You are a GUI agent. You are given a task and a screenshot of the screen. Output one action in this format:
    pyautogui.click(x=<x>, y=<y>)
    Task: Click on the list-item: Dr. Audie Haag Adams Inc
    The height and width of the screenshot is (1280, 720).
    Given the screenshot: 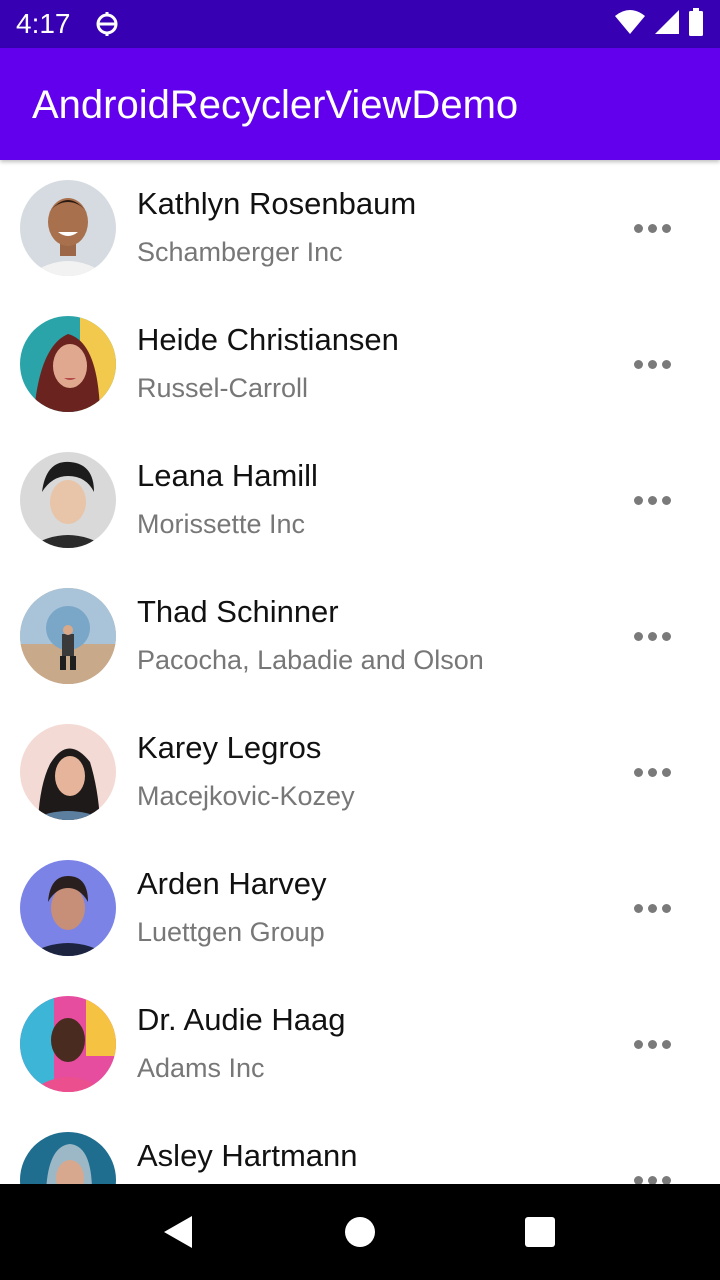 What is the action you would take?
    pyautogui.click(x=360, y=1044)
    